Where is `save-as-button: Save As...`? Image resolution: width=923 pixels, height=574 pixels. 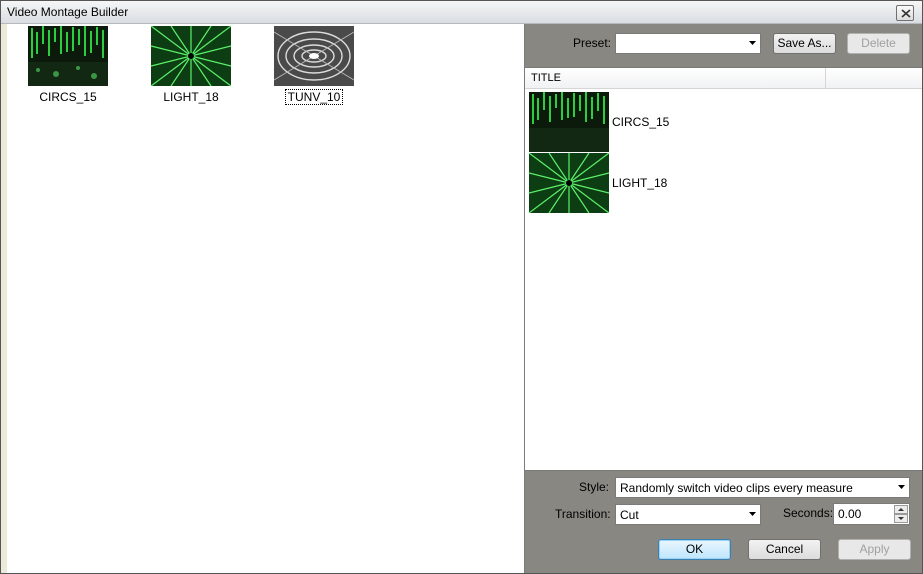
save-as-button: Save As... is located at coordinates (804, 43).